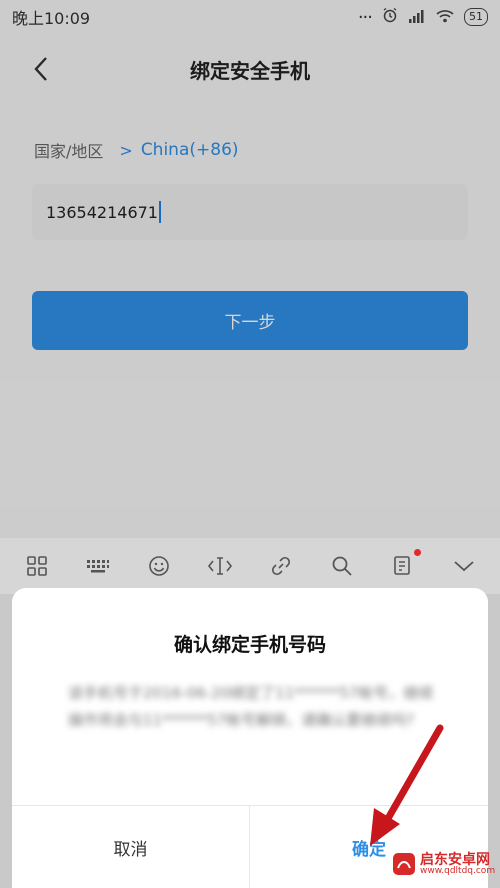  What do you see at coordinates (250, 566) in the screenshot?
I see `keyboard-toolbar` at bounding box center [250, 566].